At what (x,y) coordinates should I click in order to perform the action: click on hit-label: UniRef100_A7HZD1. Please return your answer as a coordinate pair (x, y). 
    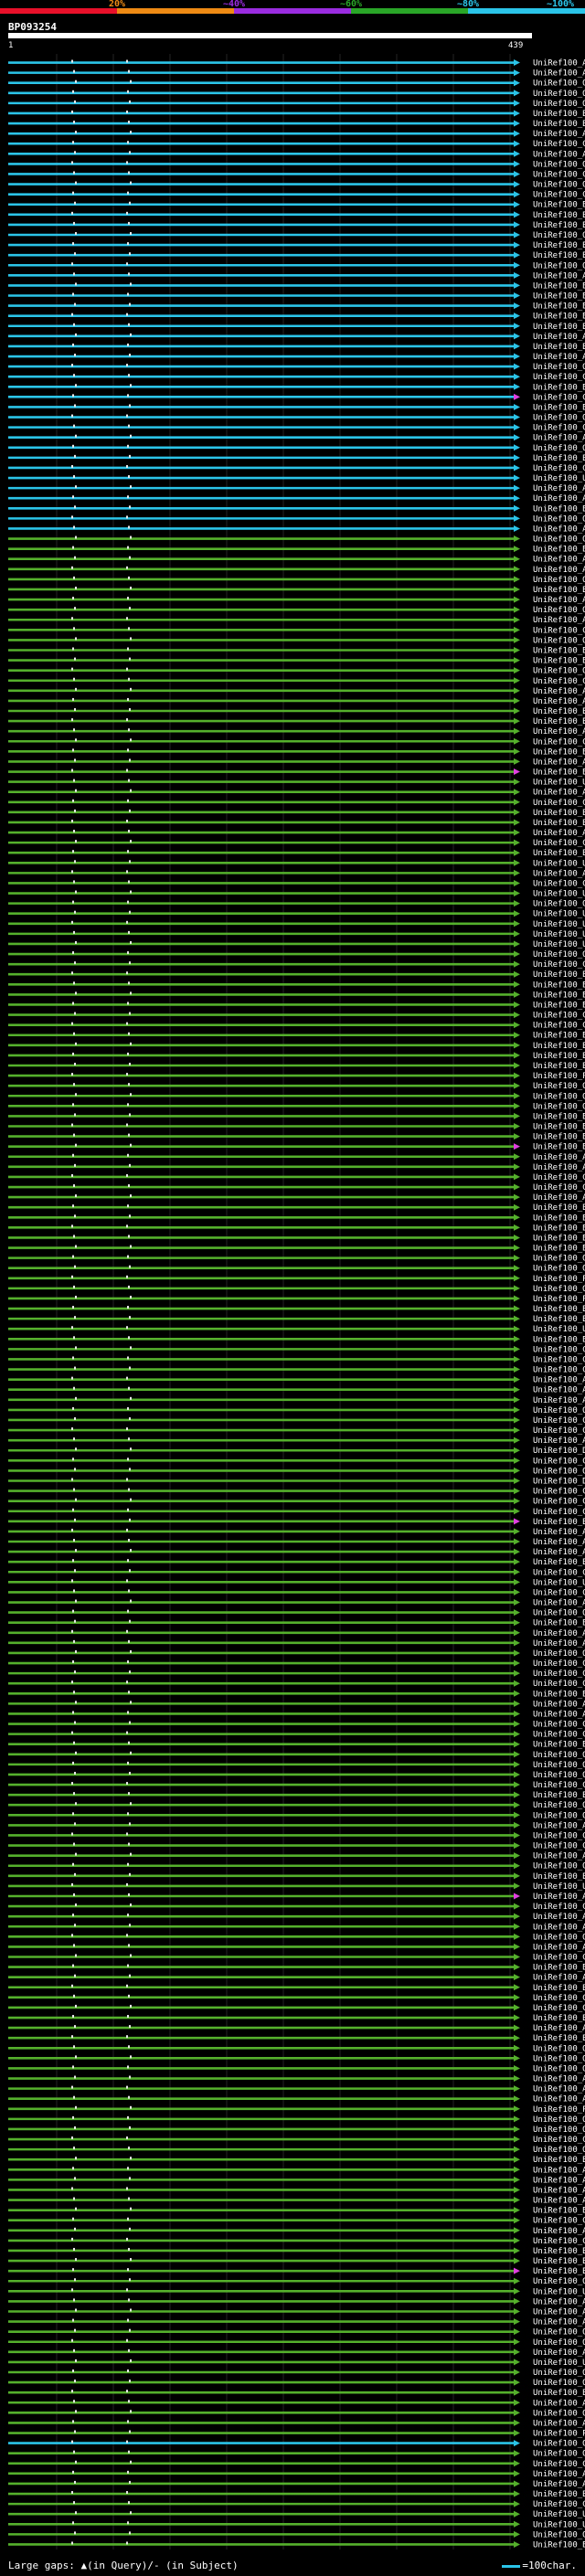
    Looking at the image, I should click on (559, 488).